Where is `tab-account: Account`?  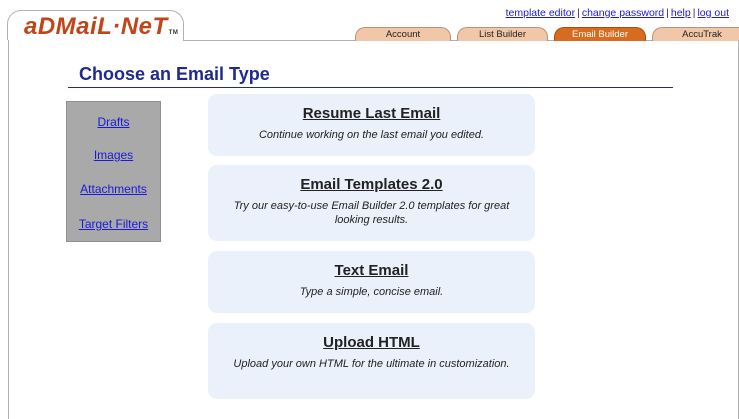
tab-account: Account is located at coordinates (403, 34).